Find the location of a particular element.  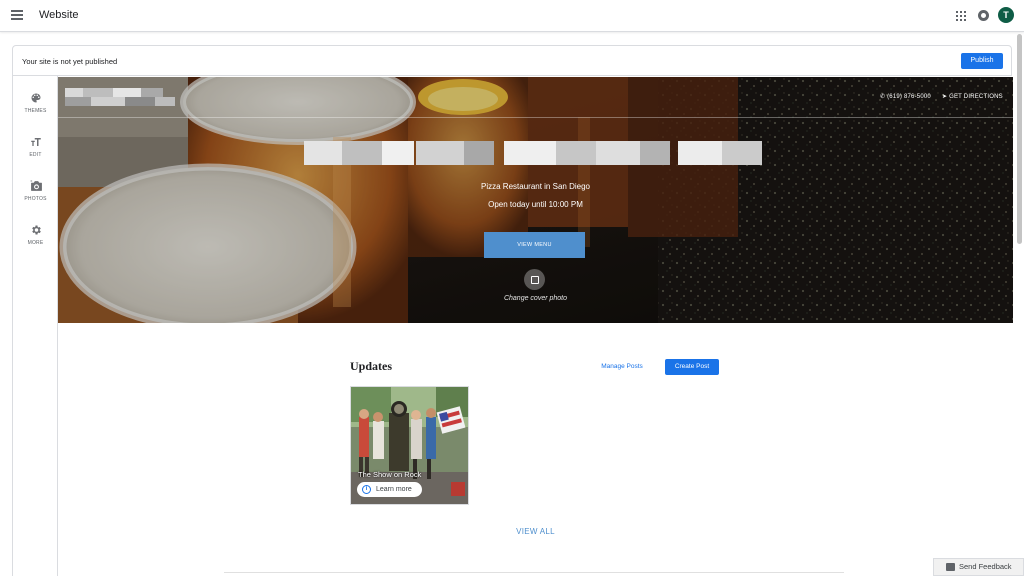

editor-side-rail: THEMES EDIT PHOTOS MORE is located at coordinates (35, 326).